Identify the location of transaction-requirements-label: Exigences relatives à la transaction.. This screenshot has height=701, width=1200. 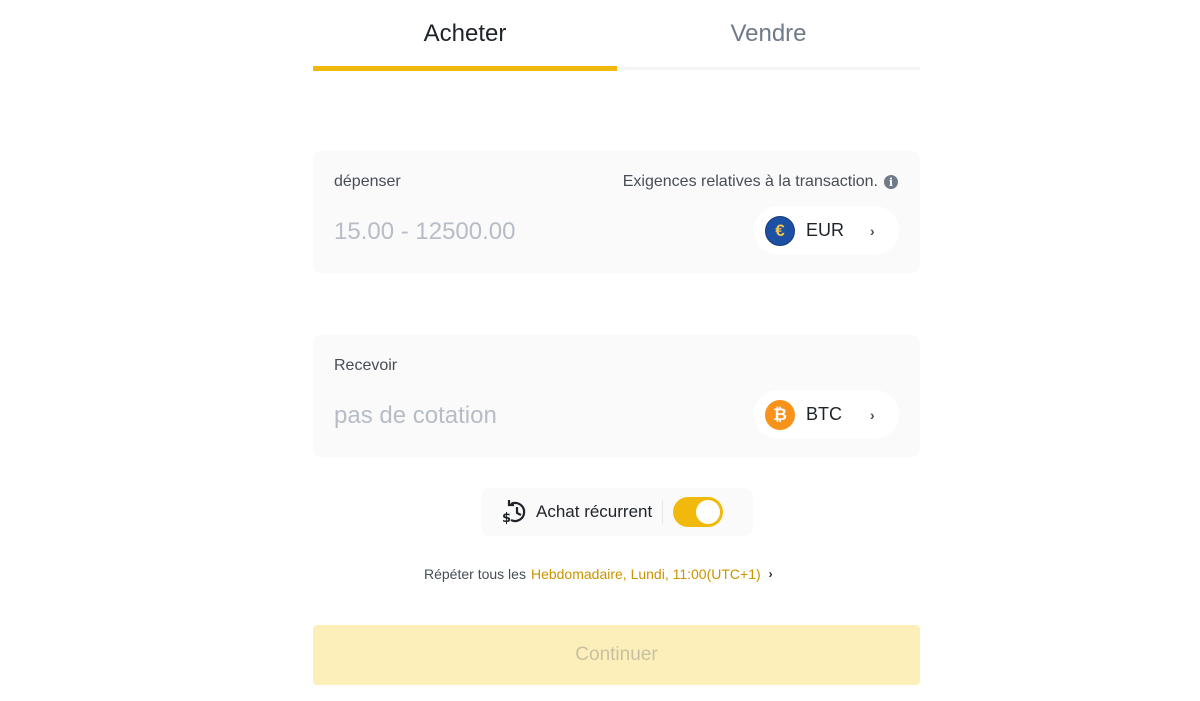
(750, 181).